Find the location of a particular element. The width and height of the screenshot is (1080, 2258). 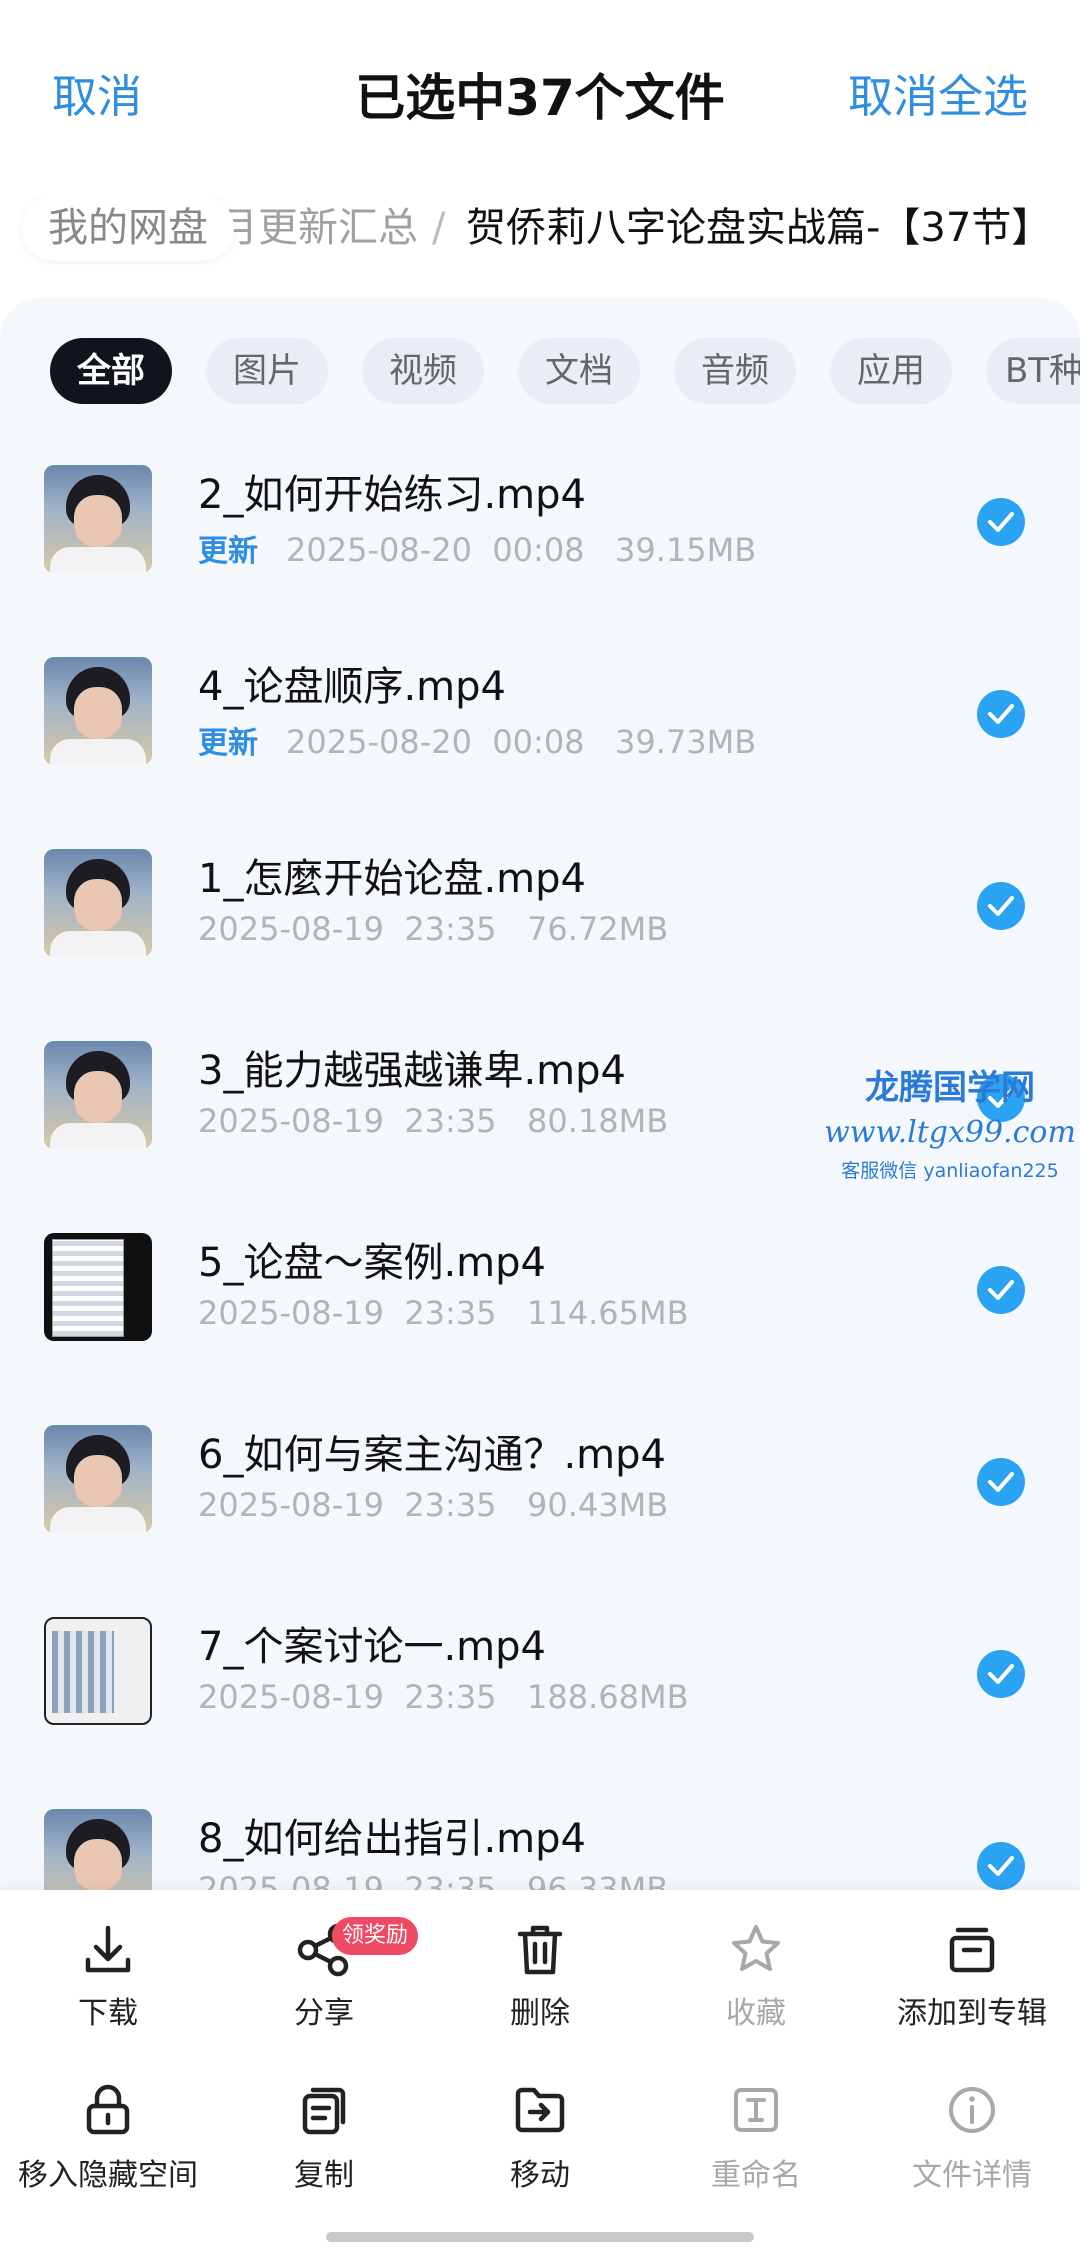

file-meta: 2025-08-19 23:35 96.33MB is located at coordinates (433, 1880).